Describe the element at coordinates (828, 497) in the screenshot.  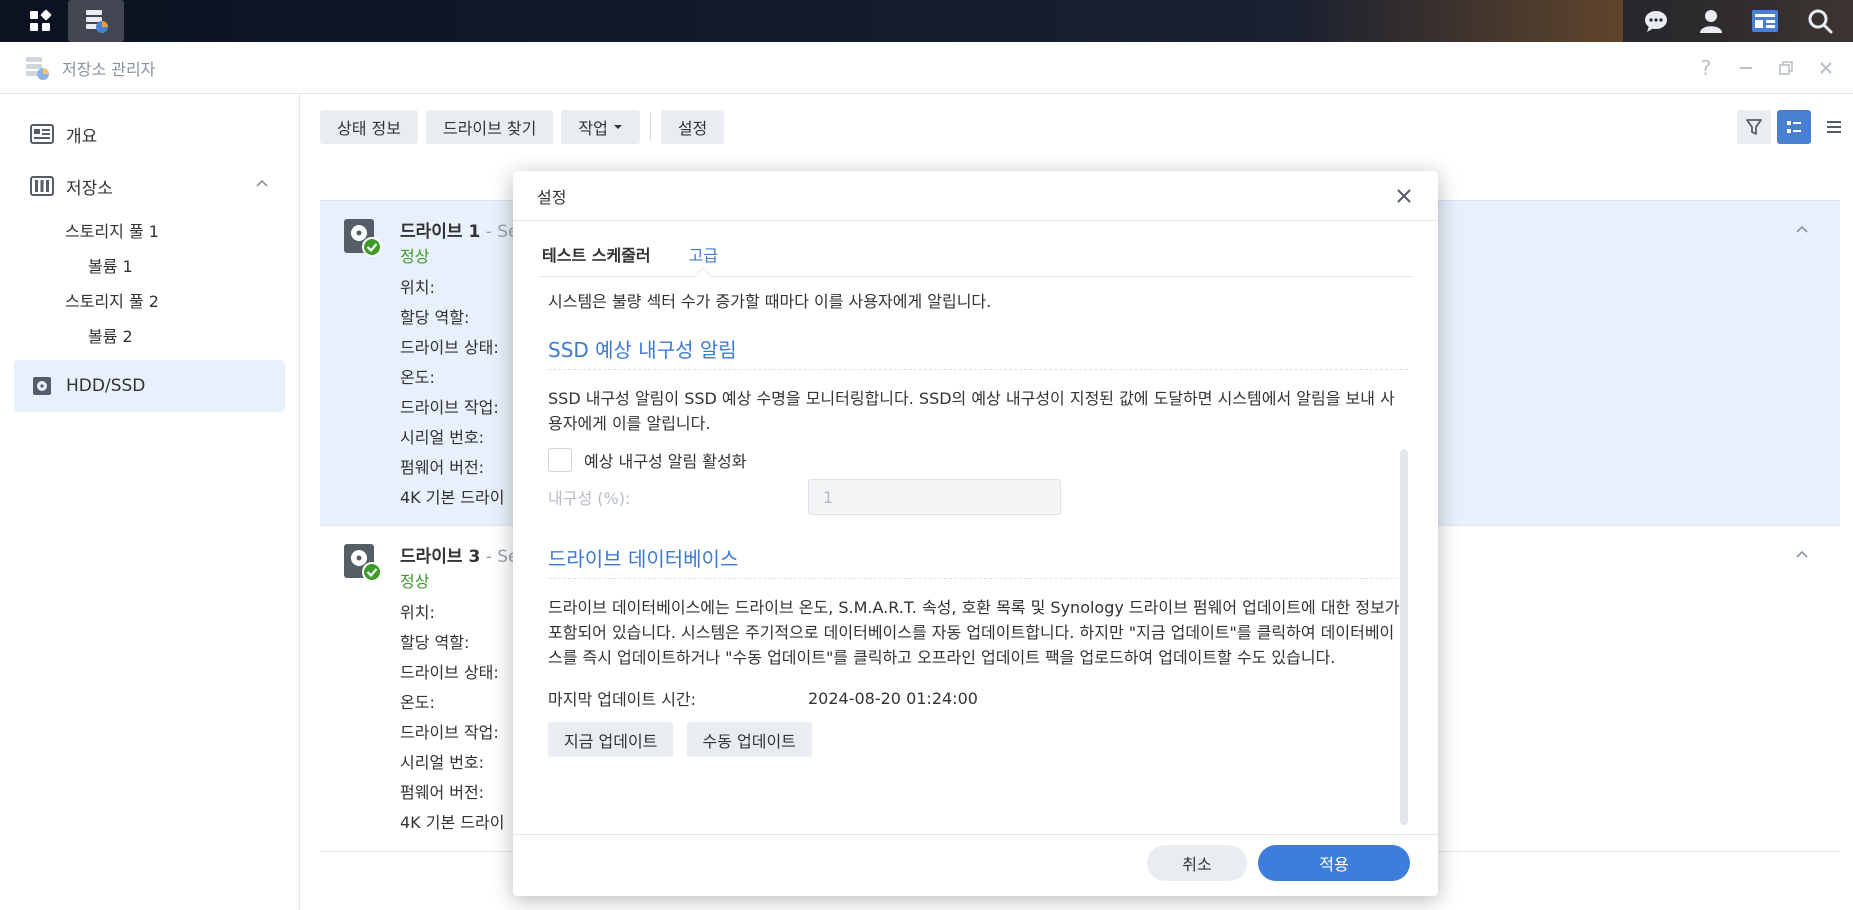
I see `input-value: 1` at that location.